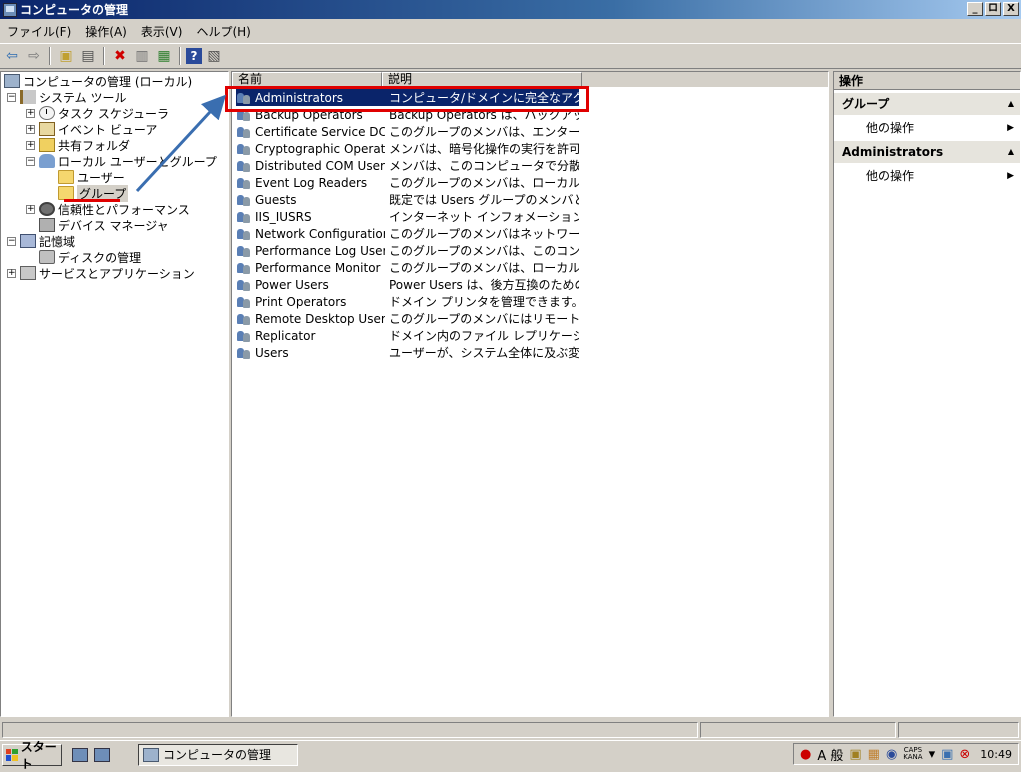 Image resolution: width=1021 pixels, height=772 pixels. Describe the element at coordinates (311, 182) in the screenshot. I see `group-name: Event Log Readers` at that location.